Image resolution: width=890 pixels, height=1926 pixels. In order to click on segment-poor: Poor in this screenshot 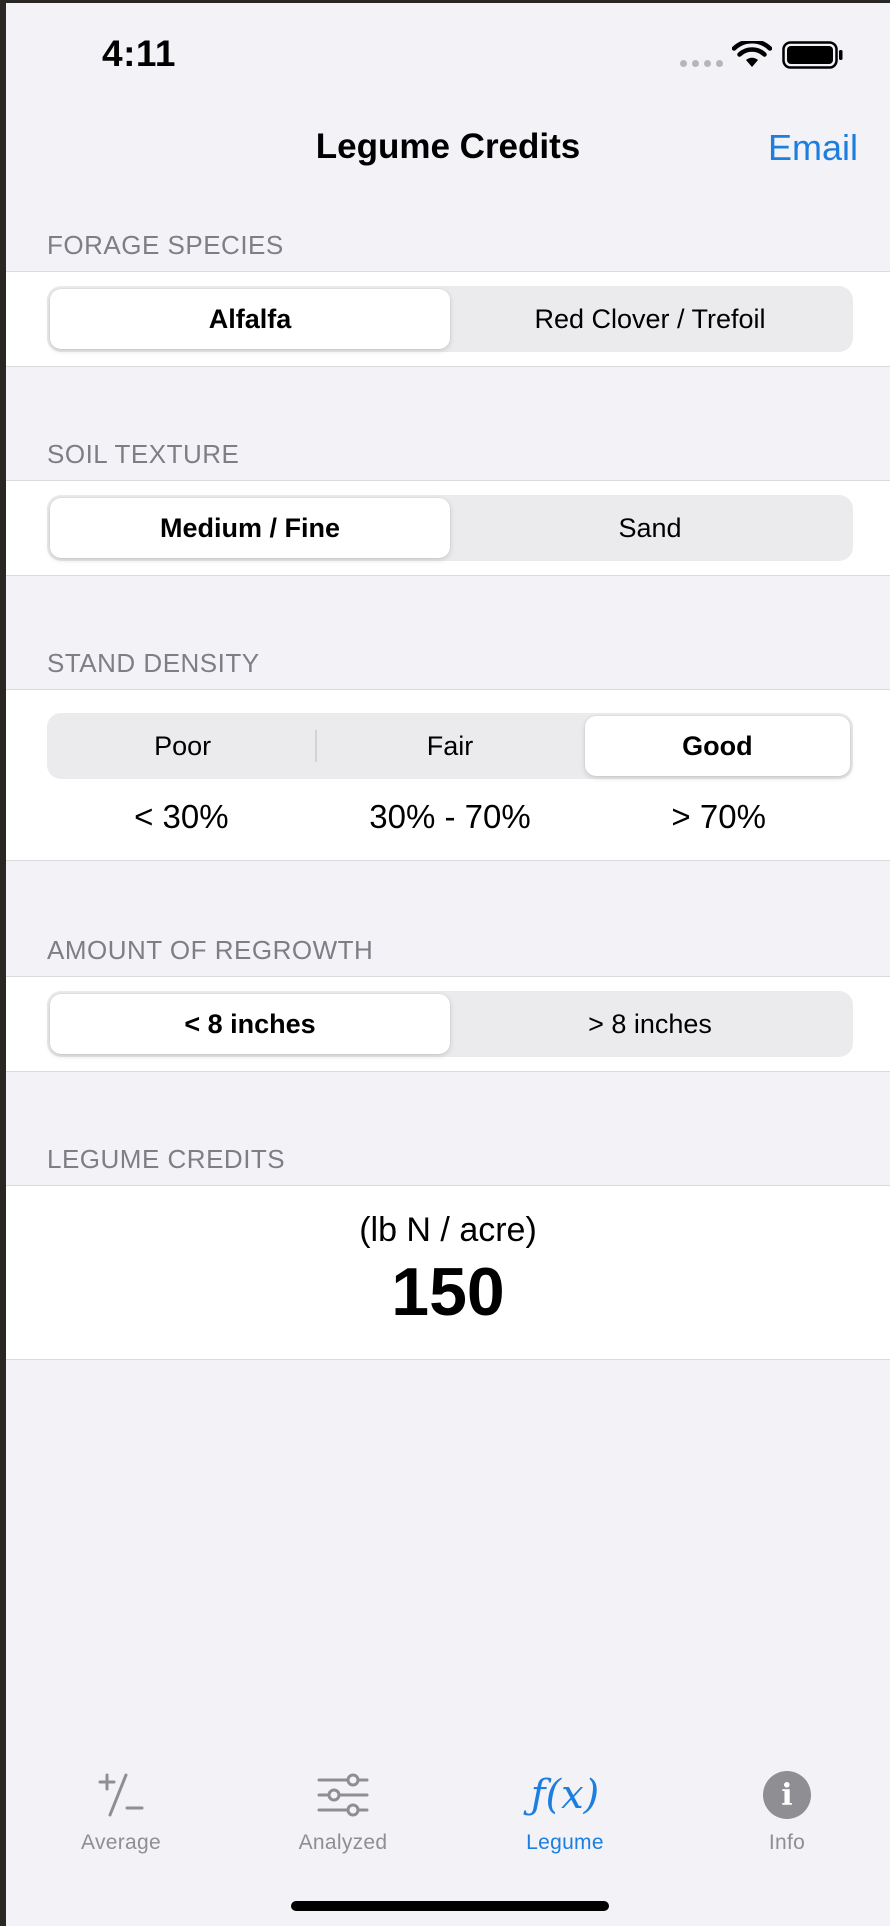, I will do `click(182, 746)`.